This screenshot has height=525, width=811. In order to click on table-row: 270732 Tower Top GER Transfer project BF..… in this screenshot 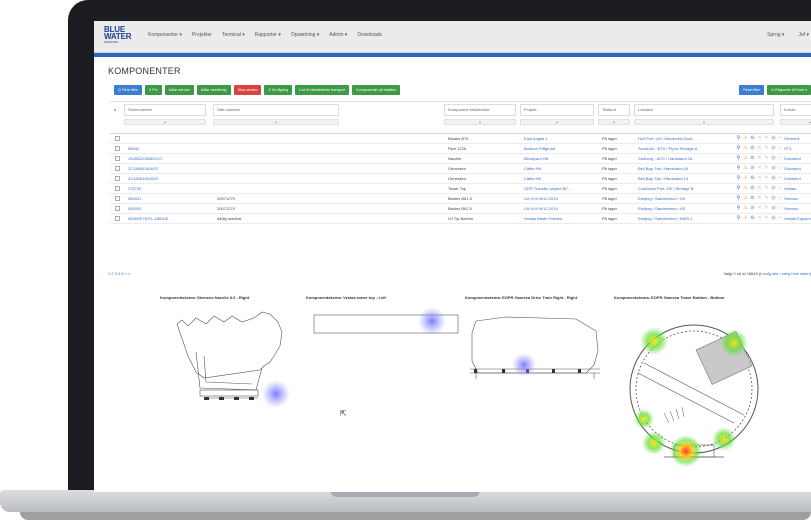, I will do `click(460, 189)`.